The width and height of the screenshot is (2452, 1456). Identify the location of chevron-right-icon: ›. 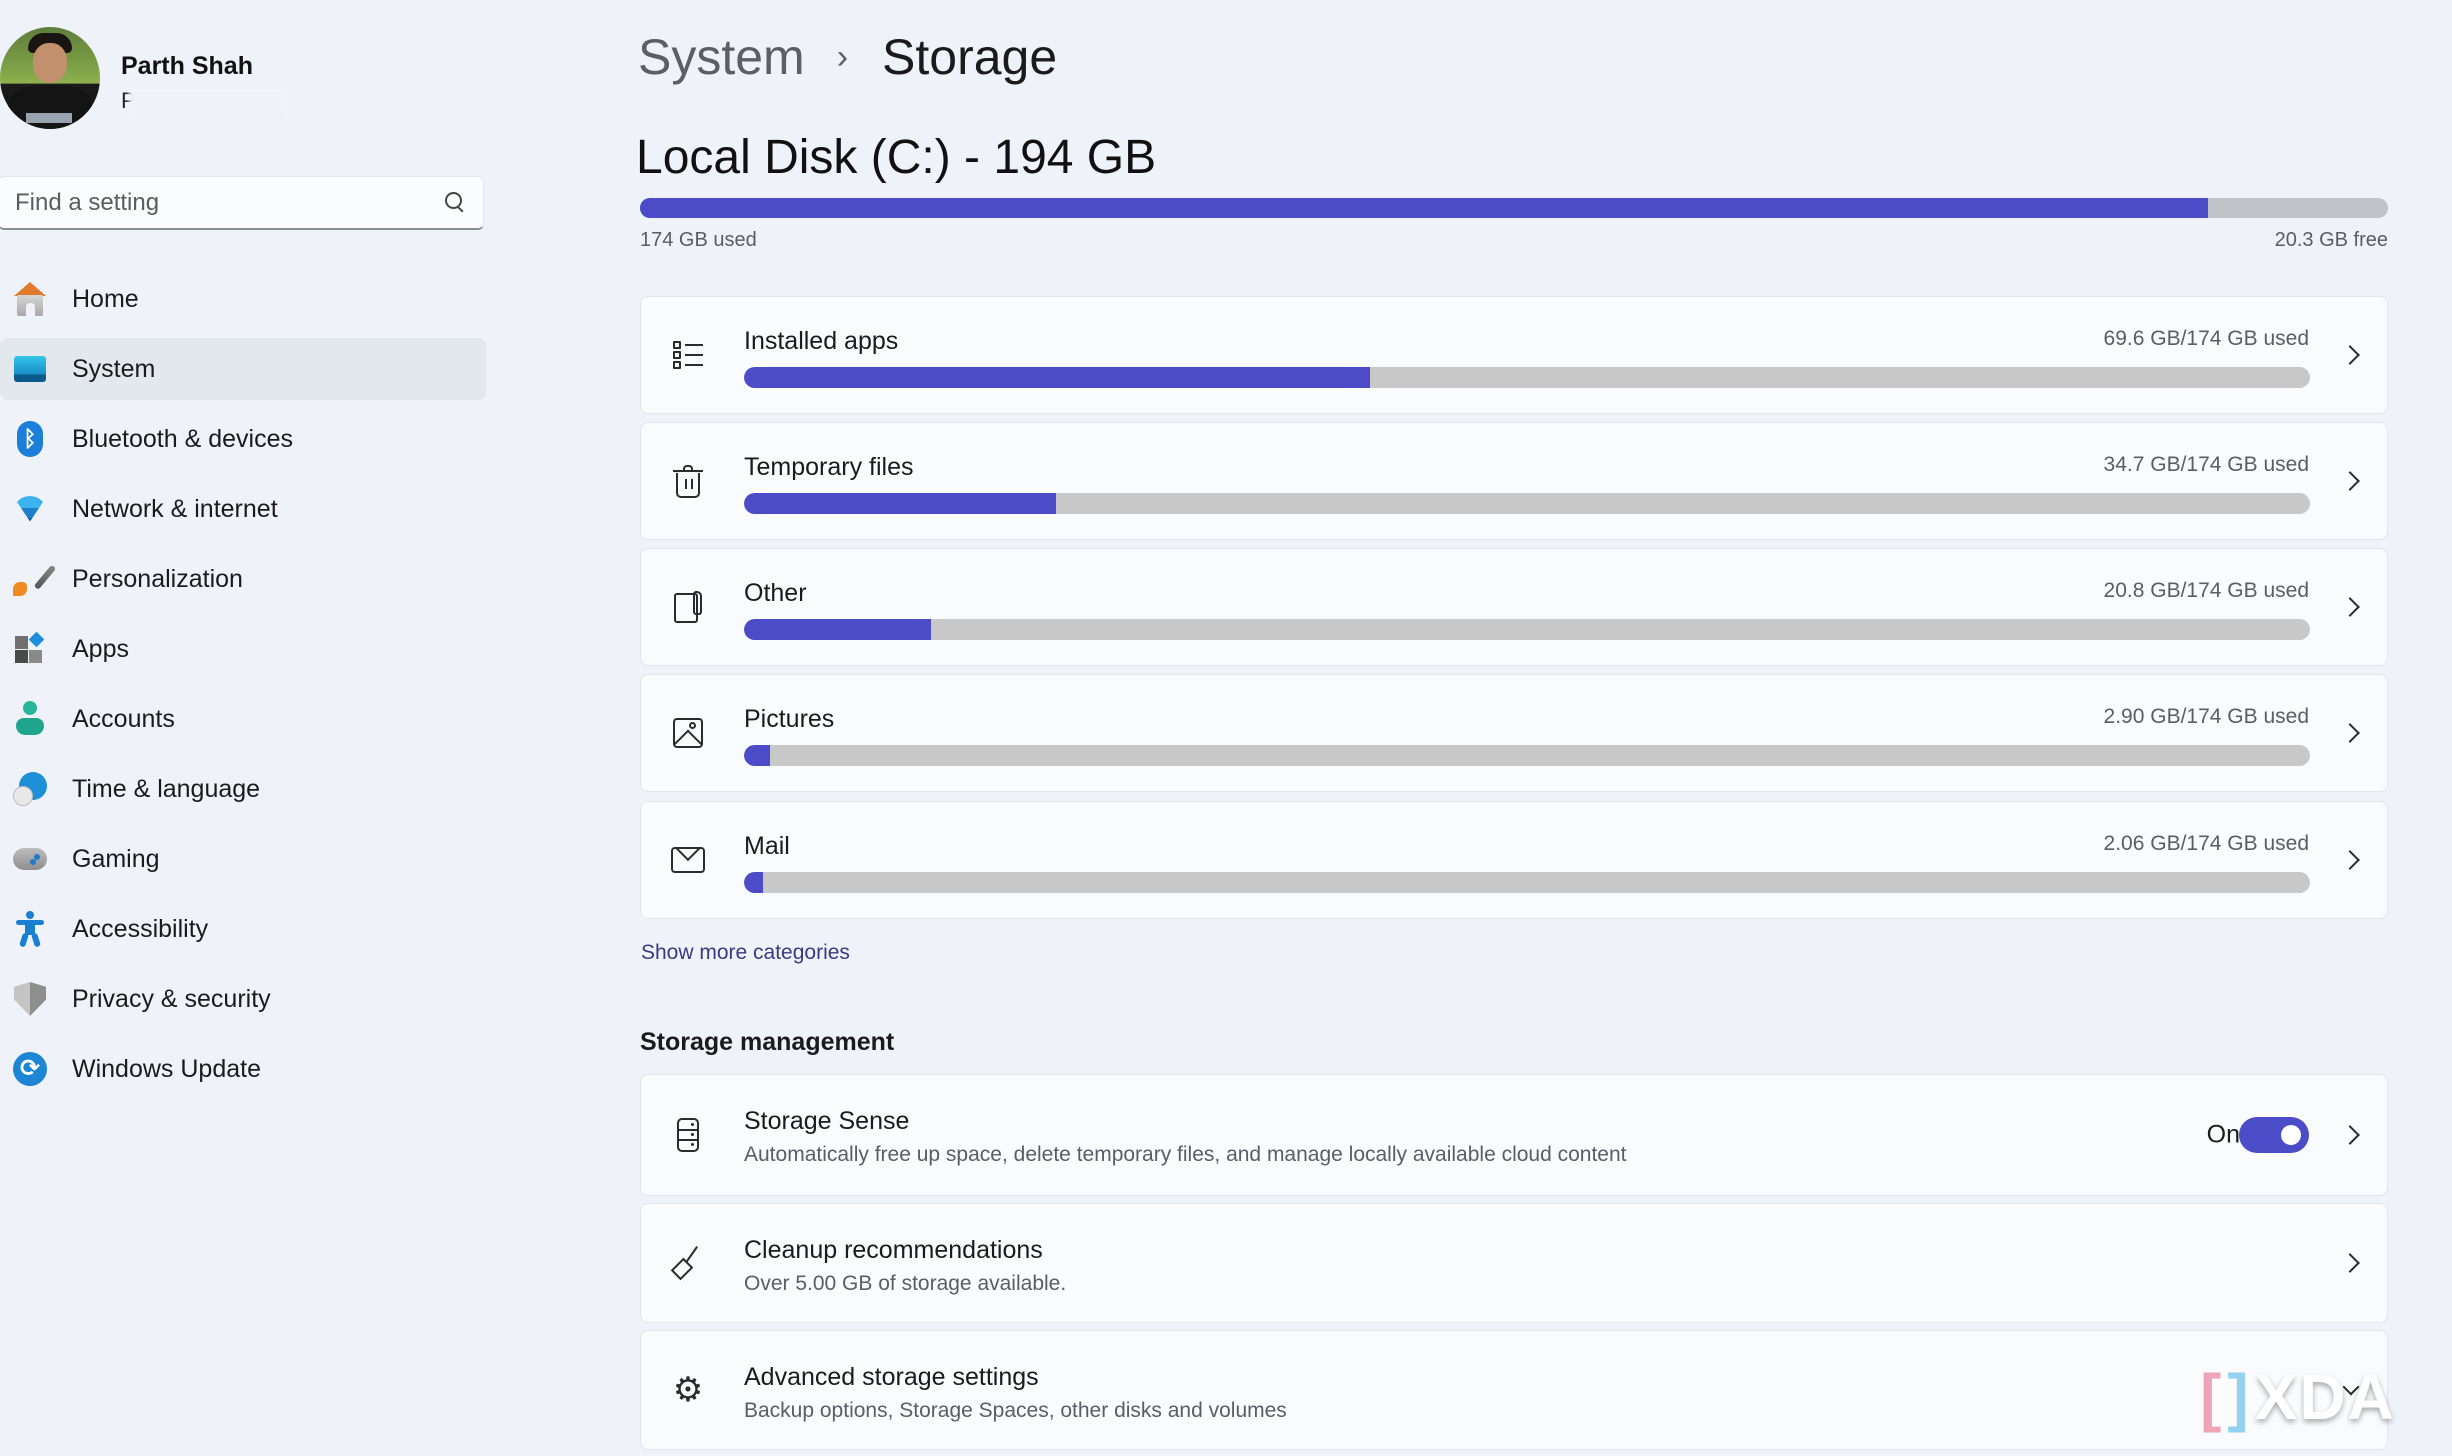
(842, 57).